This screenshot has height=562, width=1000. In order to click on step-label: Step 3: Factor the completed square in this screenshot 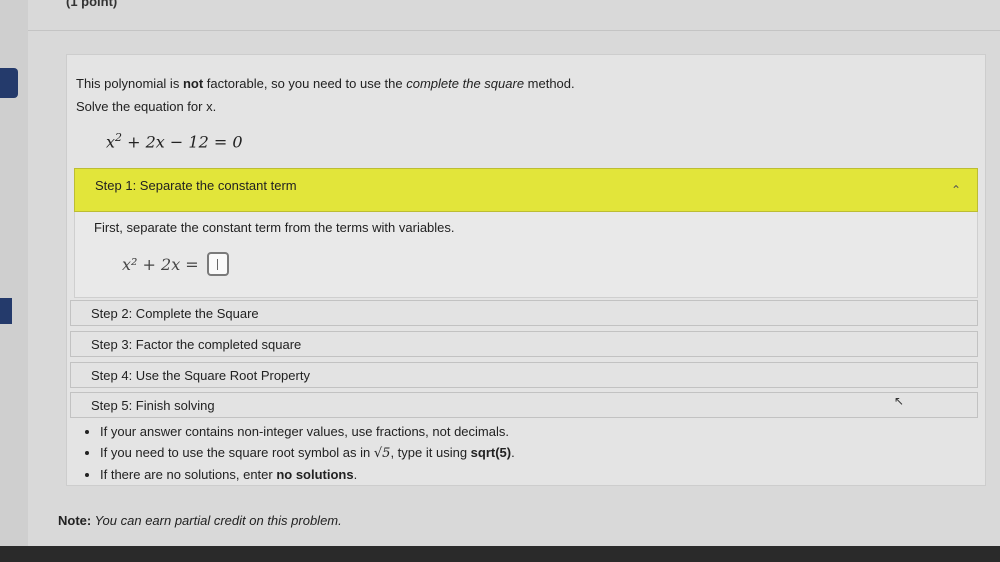, I will do `click(196, 344)`.